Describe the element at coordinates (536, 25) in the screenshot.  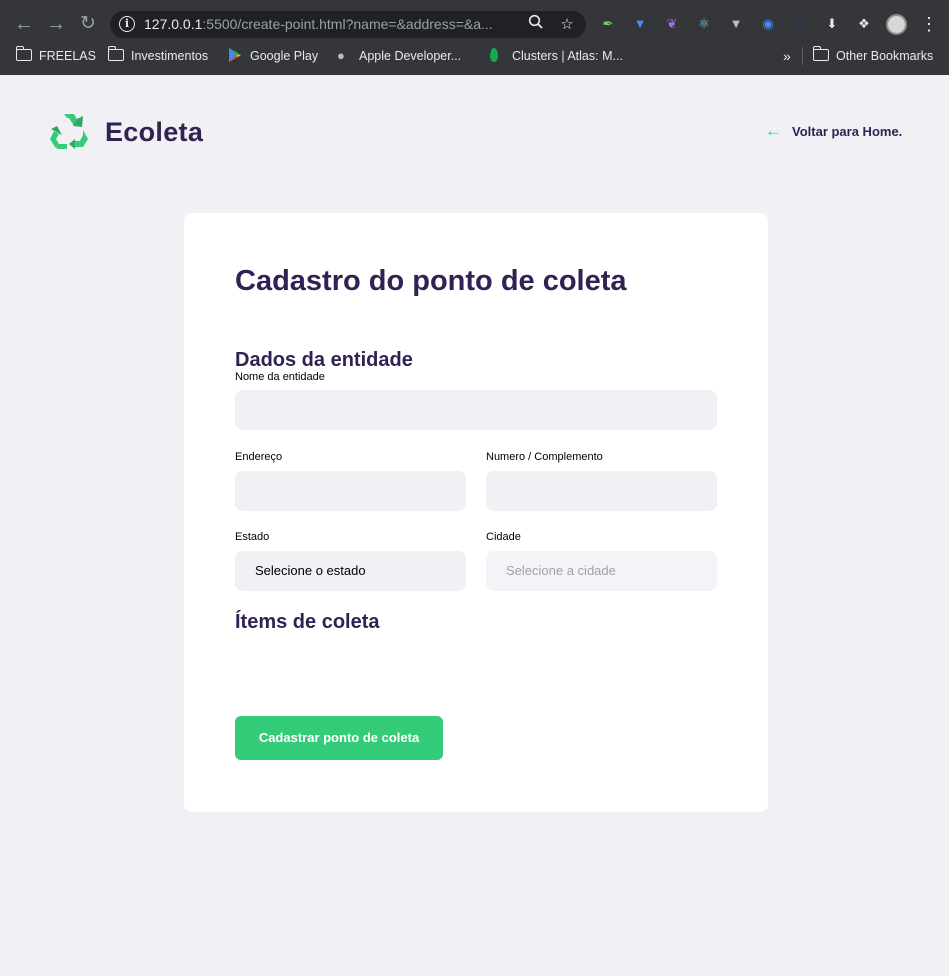
I see `zoom-search-icon` at that location.